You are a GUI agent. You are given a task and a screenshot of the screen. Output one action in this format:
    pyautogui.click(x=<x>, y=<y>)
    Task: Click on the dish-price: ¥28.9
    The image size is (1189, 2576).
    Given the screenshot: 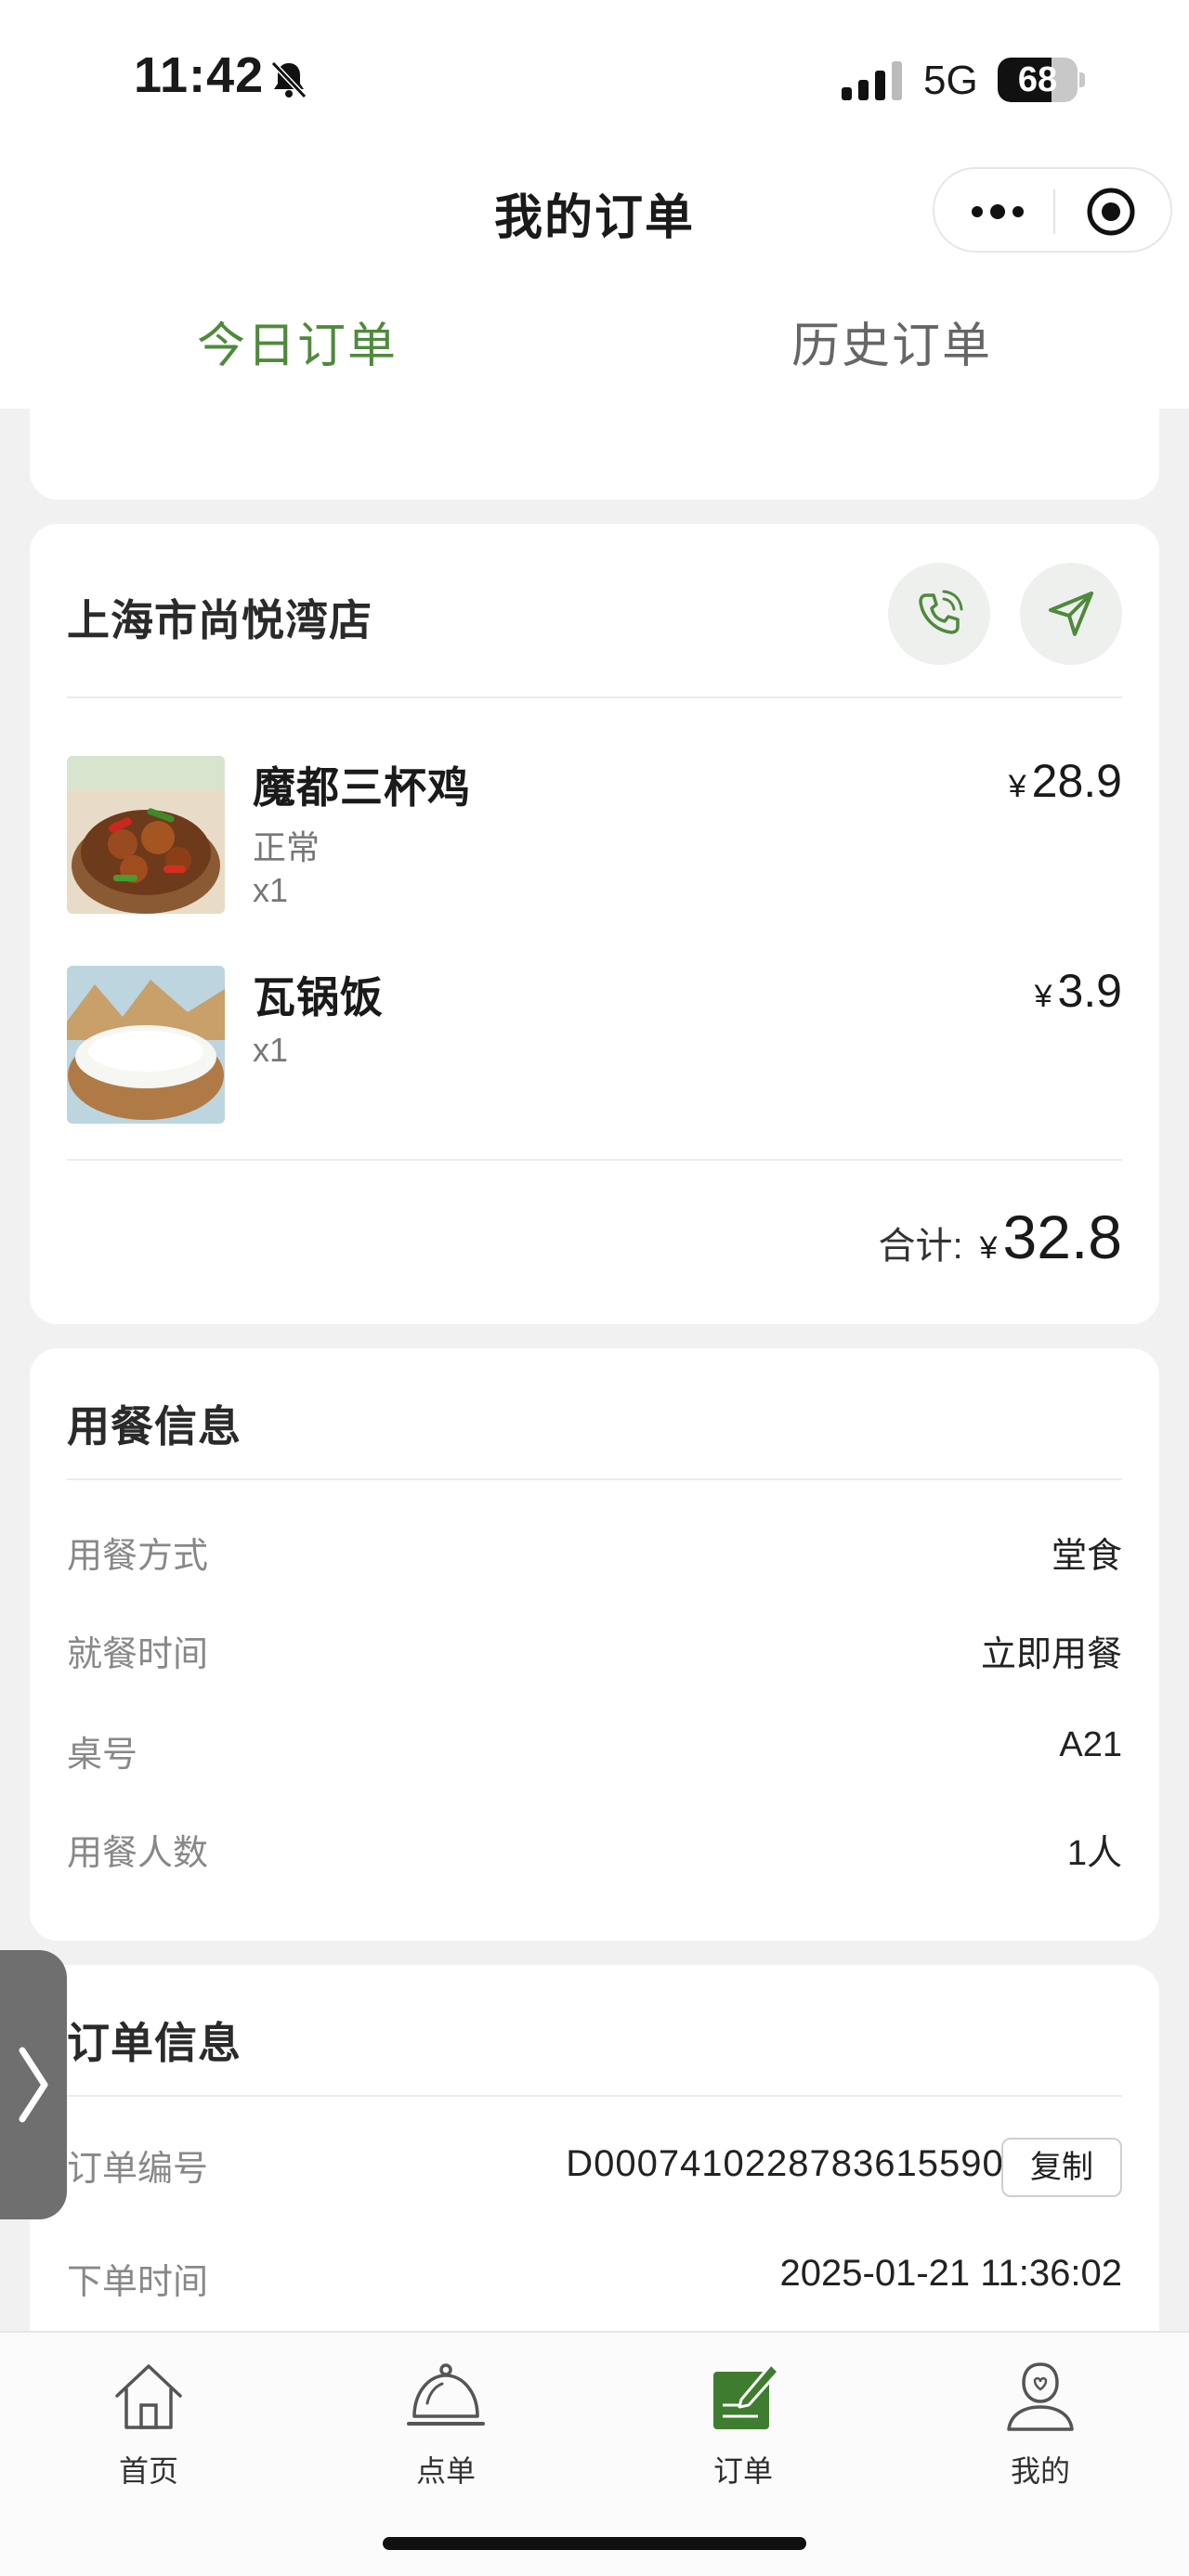 What is the action you would take?
    pyautogui.click(x=1065, y=781)
    